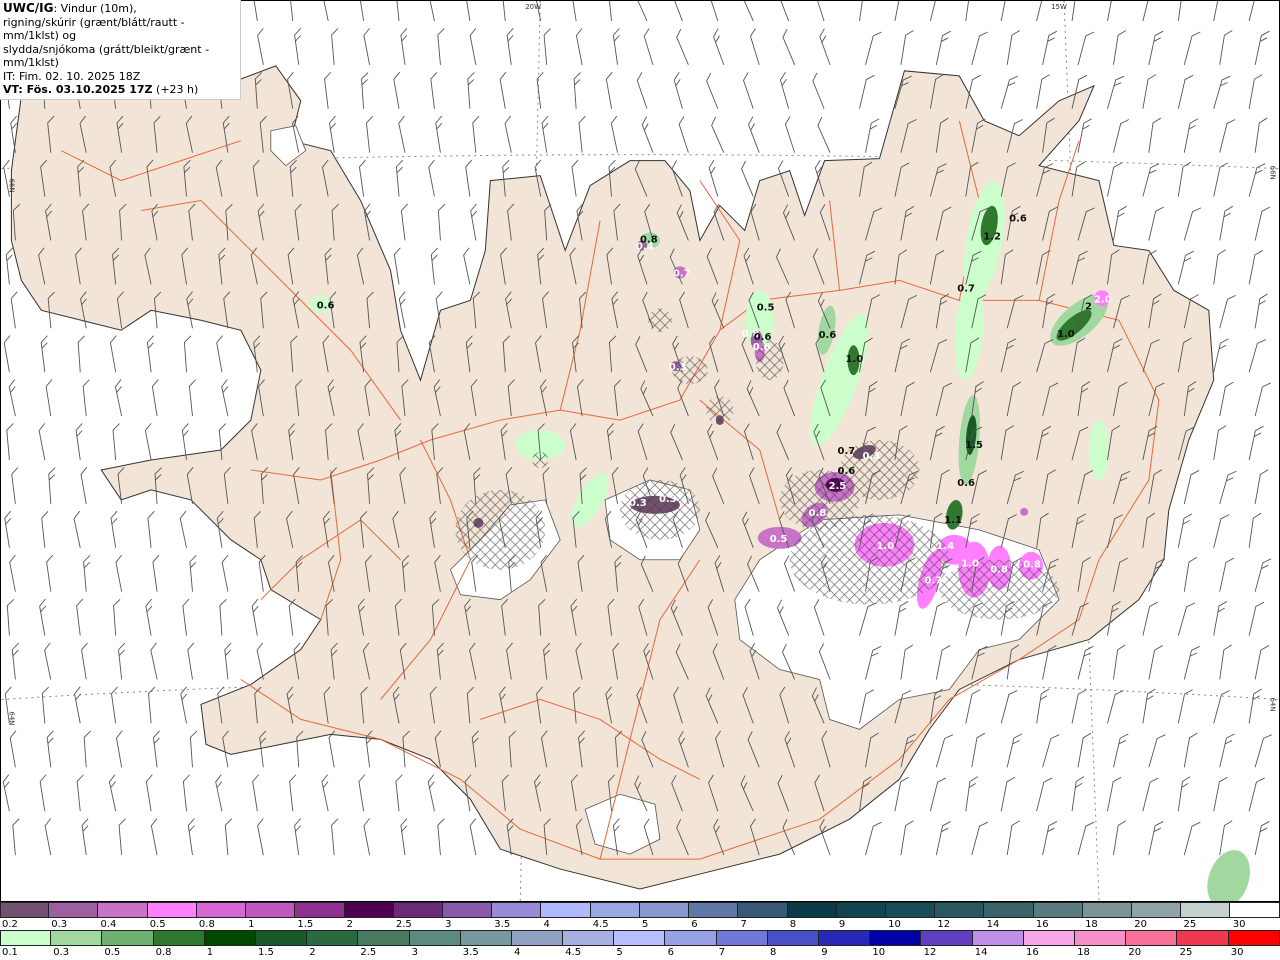 Image resolution: width=1280 pixels, height=960 pixels. Describe the element at coordinates (206, 924) in the screenshot. I see `legend-label: 0.8` at that location.